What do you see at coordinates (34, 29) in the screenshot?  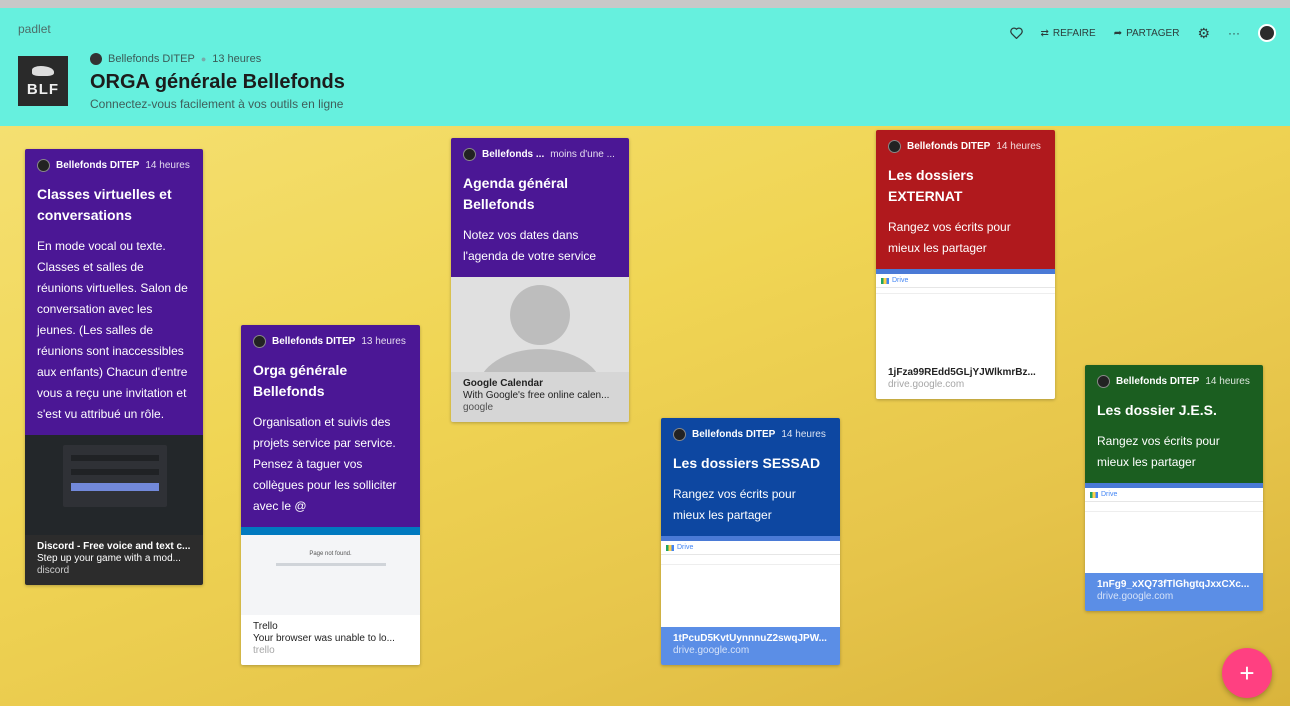 I see `padlet-brand: padlet` at bounding box center [34, 29].